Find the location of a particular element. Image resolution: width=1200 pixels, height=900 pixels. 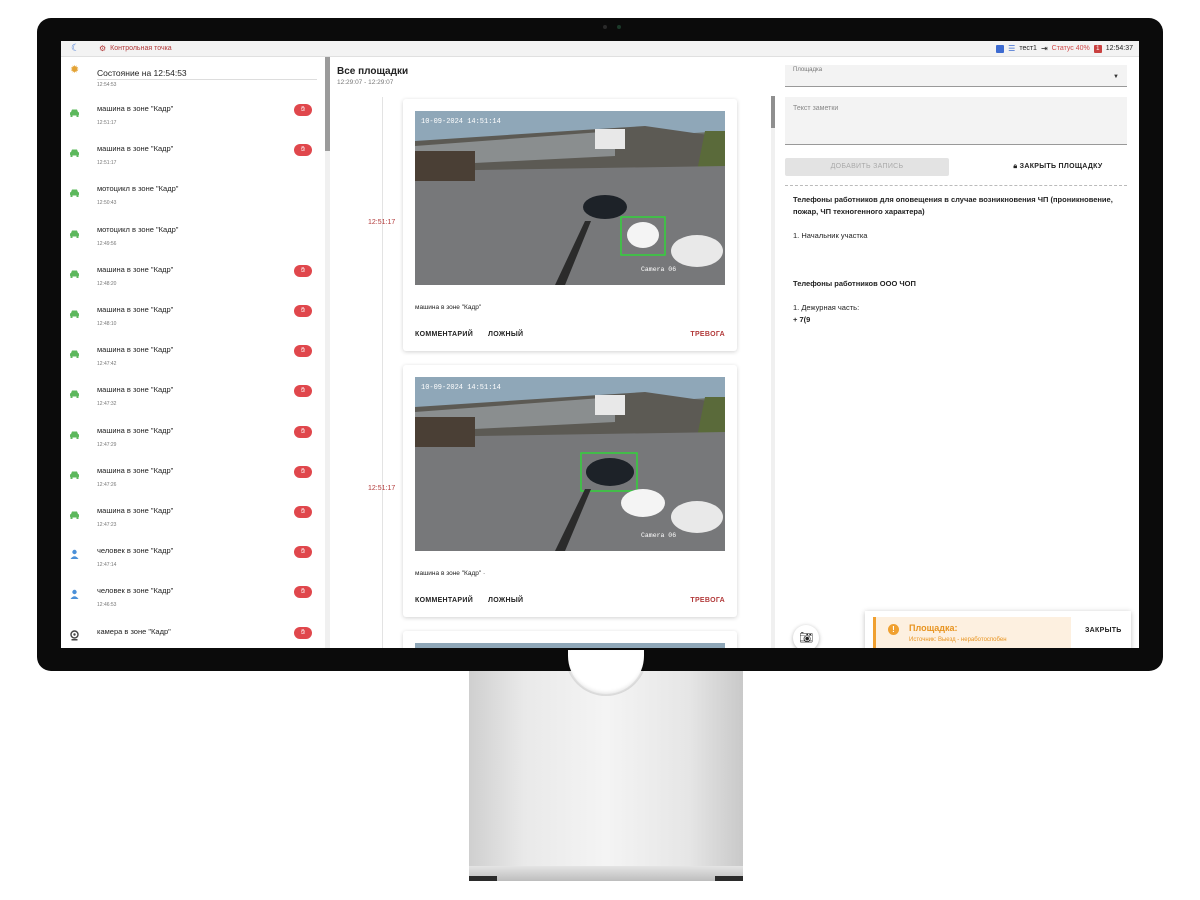

camera-timestamp: 10-09-2024 14:51:14 is located at coordinates (461, 122).